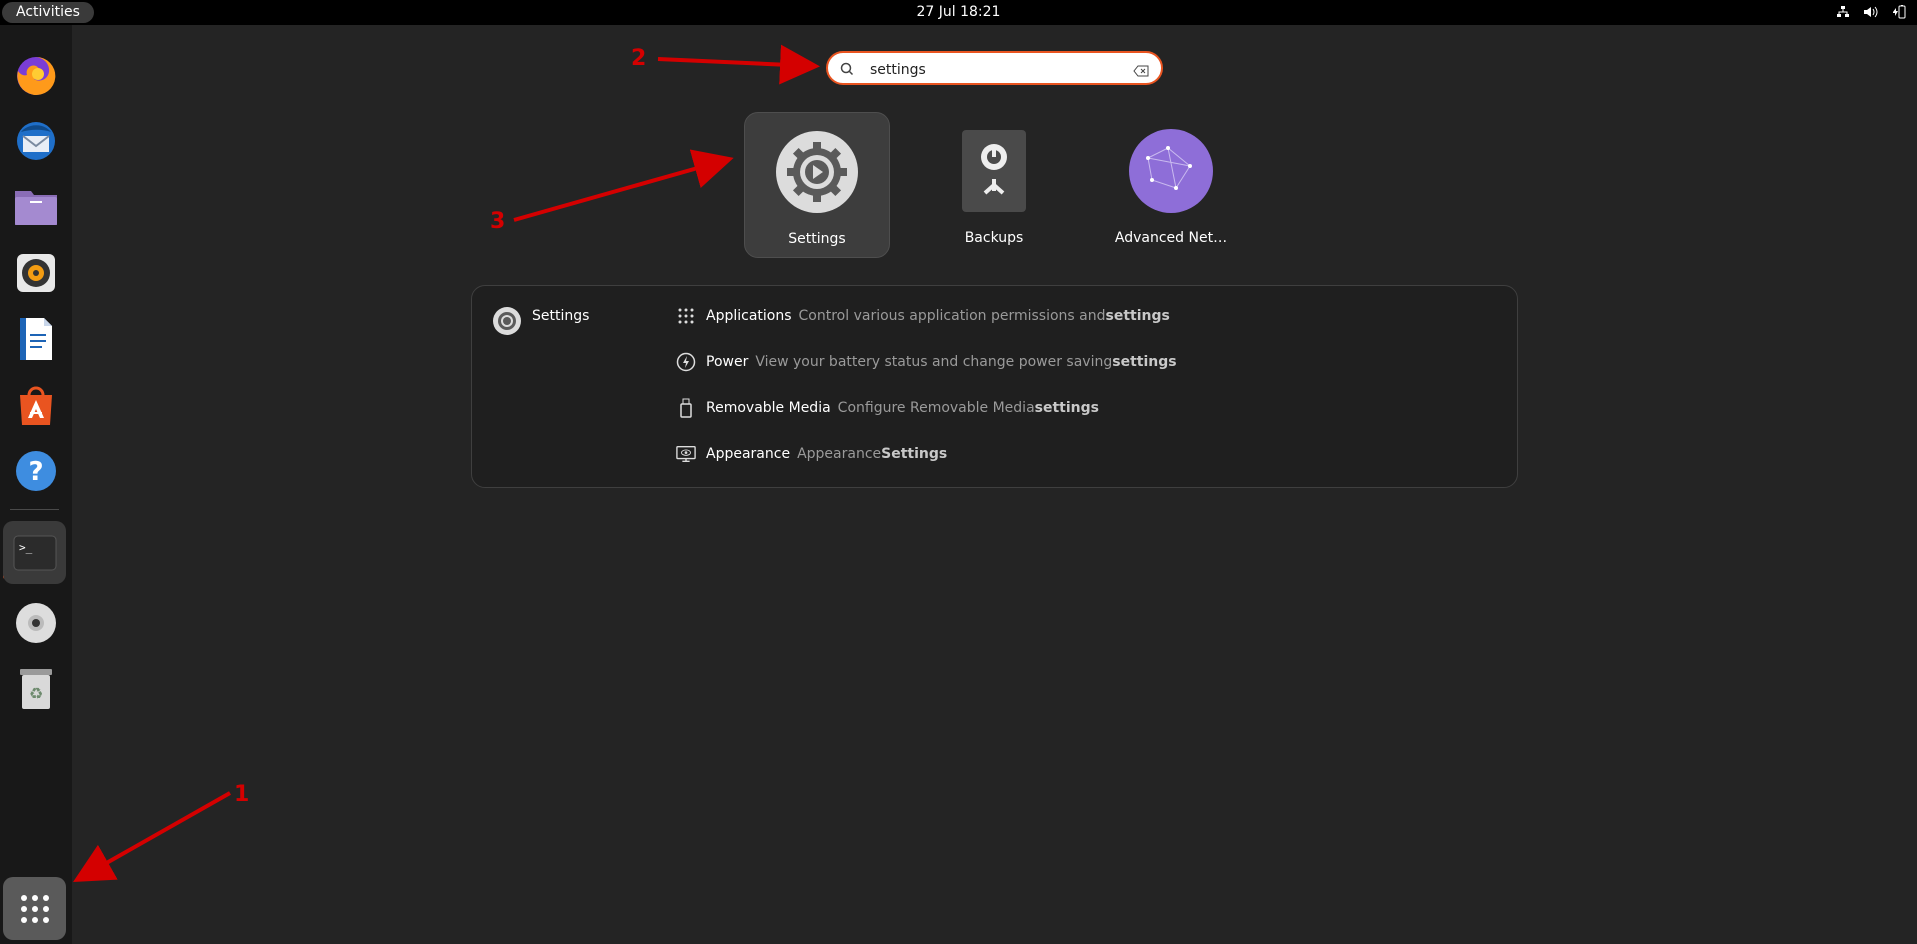 The width and height of the screenshot is (1917, 944). What do you see at coordinates (817, 172) in the screenshot?
I see `settings-gear-icon` at bounding box center [817, 172].